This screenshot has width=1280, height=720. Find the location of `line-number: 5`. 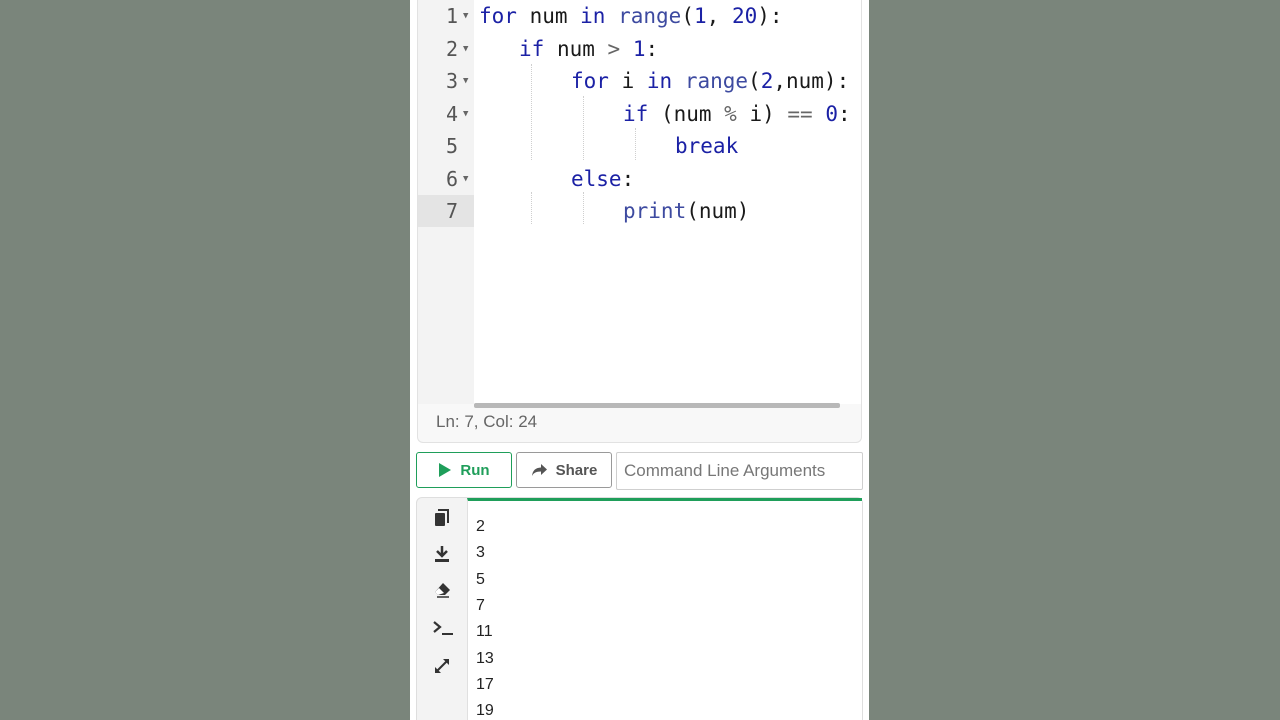

line-number: 5 is located at coordinates (446, 146).